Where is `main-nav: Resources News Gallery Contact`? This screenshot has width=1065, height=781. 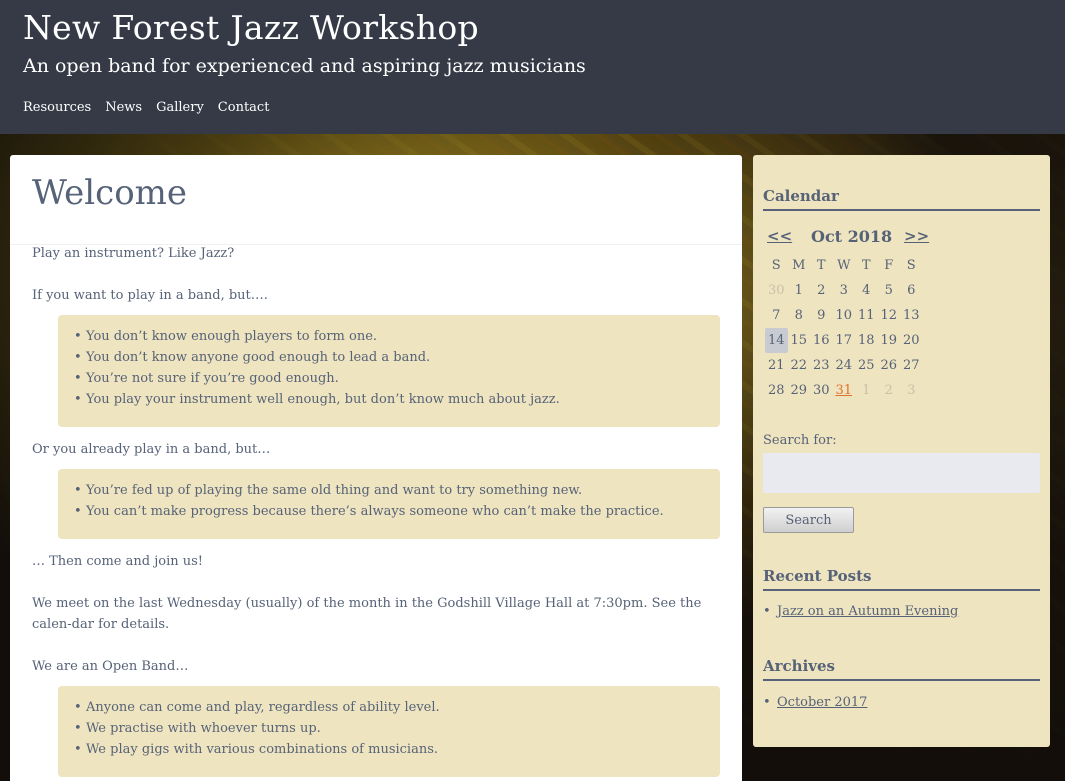 main-nav: Resources News Gallery Contact is located at coordinates (146, 107).